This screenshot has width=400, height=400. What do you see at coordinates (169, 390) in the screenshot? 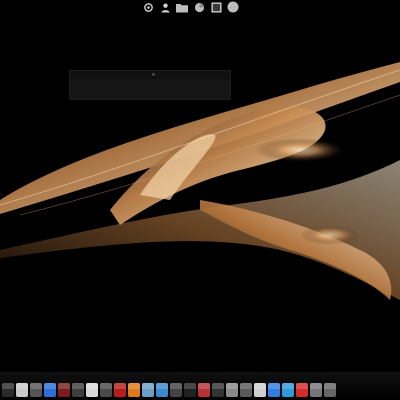
I see `dock-items` at bounding box center [169, 390].